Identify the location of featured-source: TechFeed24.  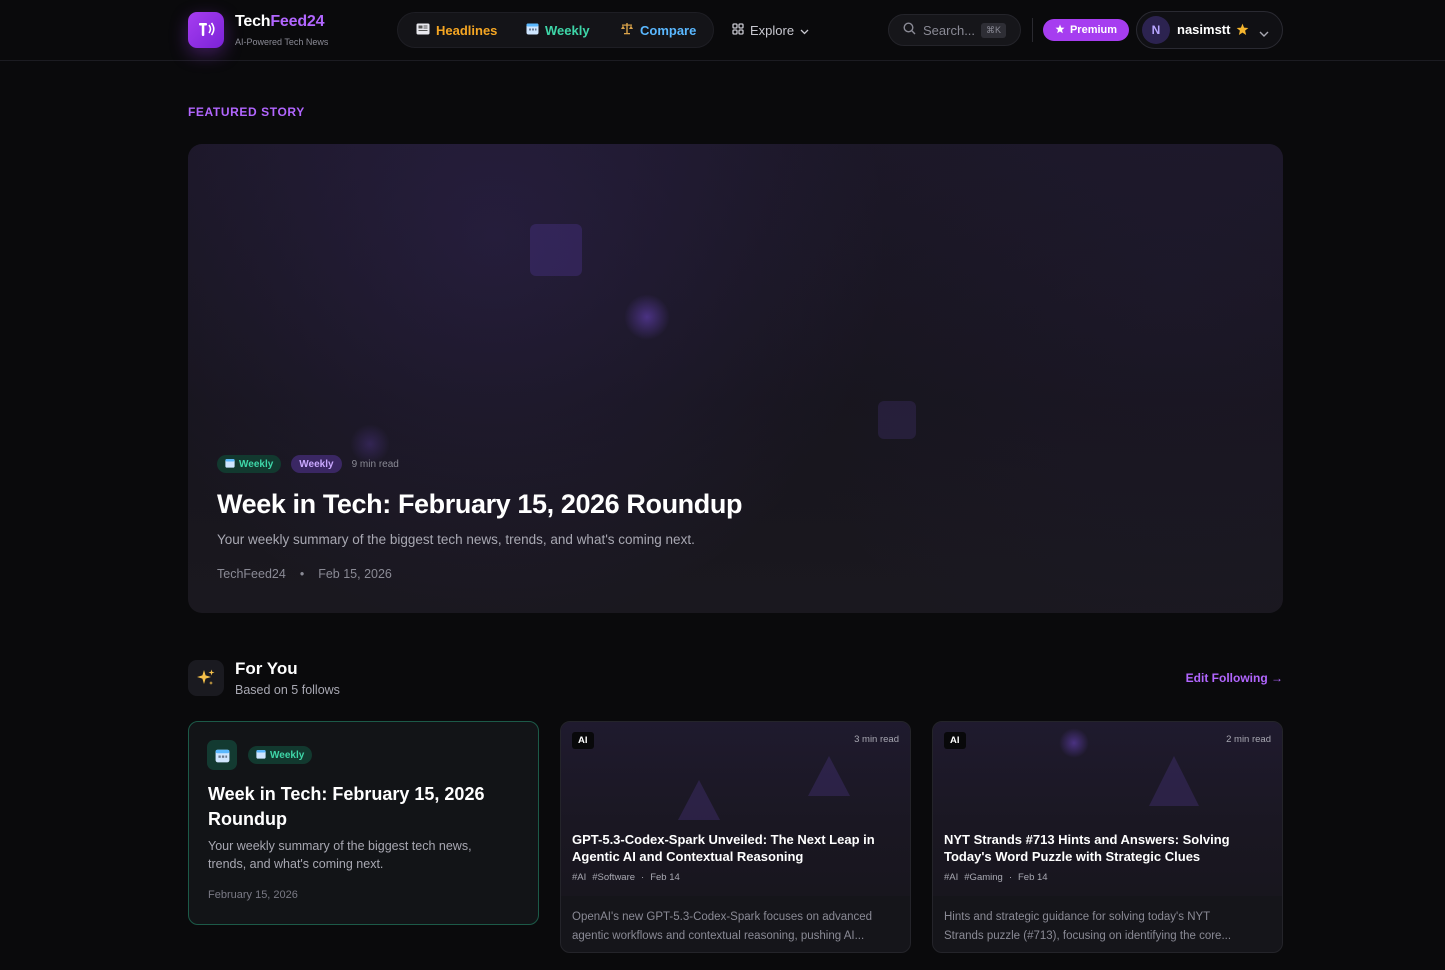
(251, 574).